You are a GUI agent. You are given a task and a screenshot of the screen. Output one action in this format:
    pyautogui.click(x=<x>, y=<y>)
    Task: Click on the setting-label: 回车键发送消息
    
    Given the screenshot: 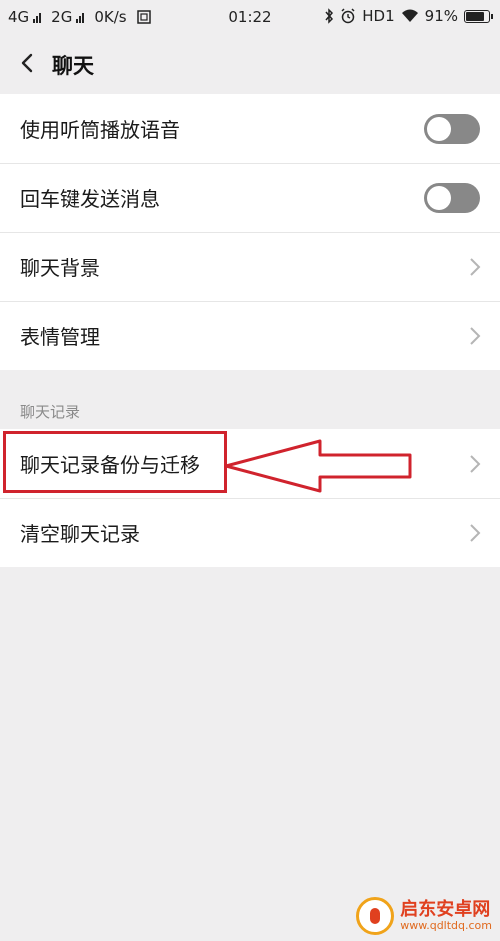 What is the action you would take?
    pyautogui.click(x=90, y=199)
    